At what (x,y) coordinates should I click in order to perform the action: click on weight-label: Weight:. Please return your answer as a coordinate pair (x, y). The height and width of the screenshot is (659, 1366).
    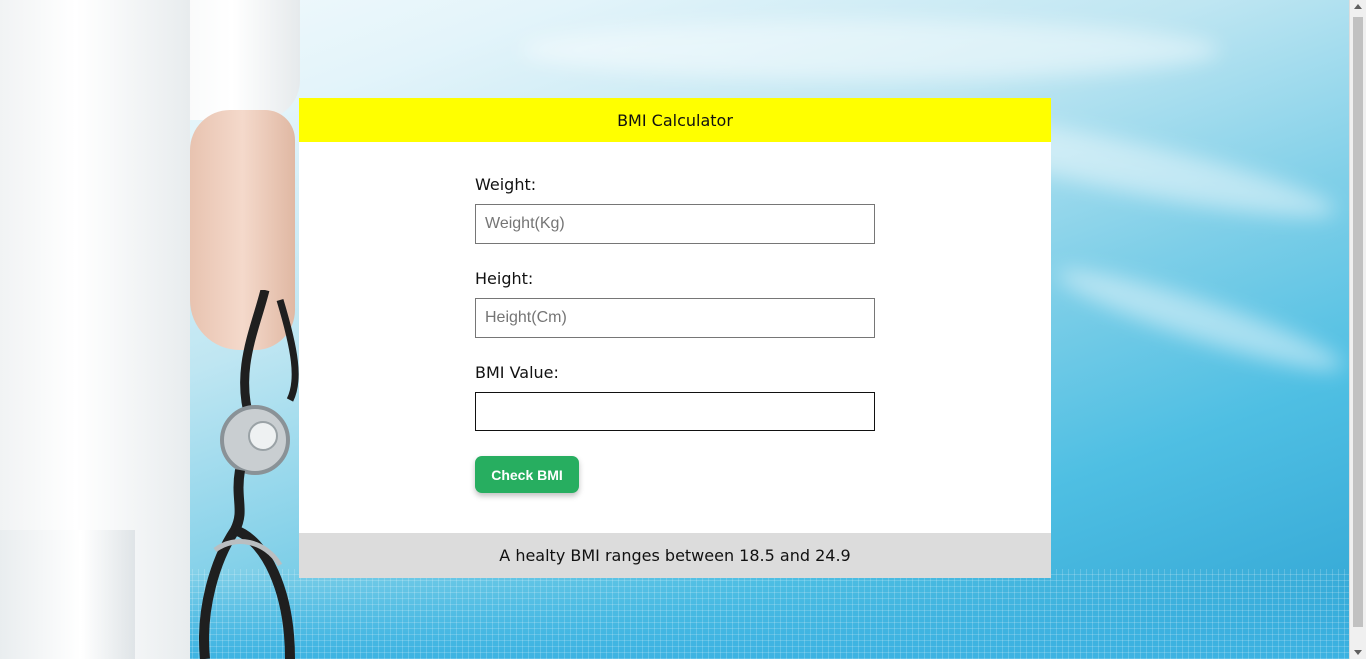
    Looking at the image, I should click on (506, 184).